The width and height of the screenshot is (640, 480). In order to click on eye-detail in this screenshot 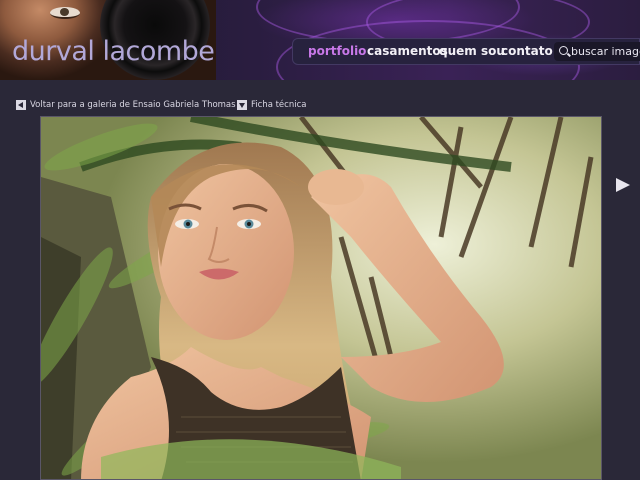, I will do `click(65, 13)`.